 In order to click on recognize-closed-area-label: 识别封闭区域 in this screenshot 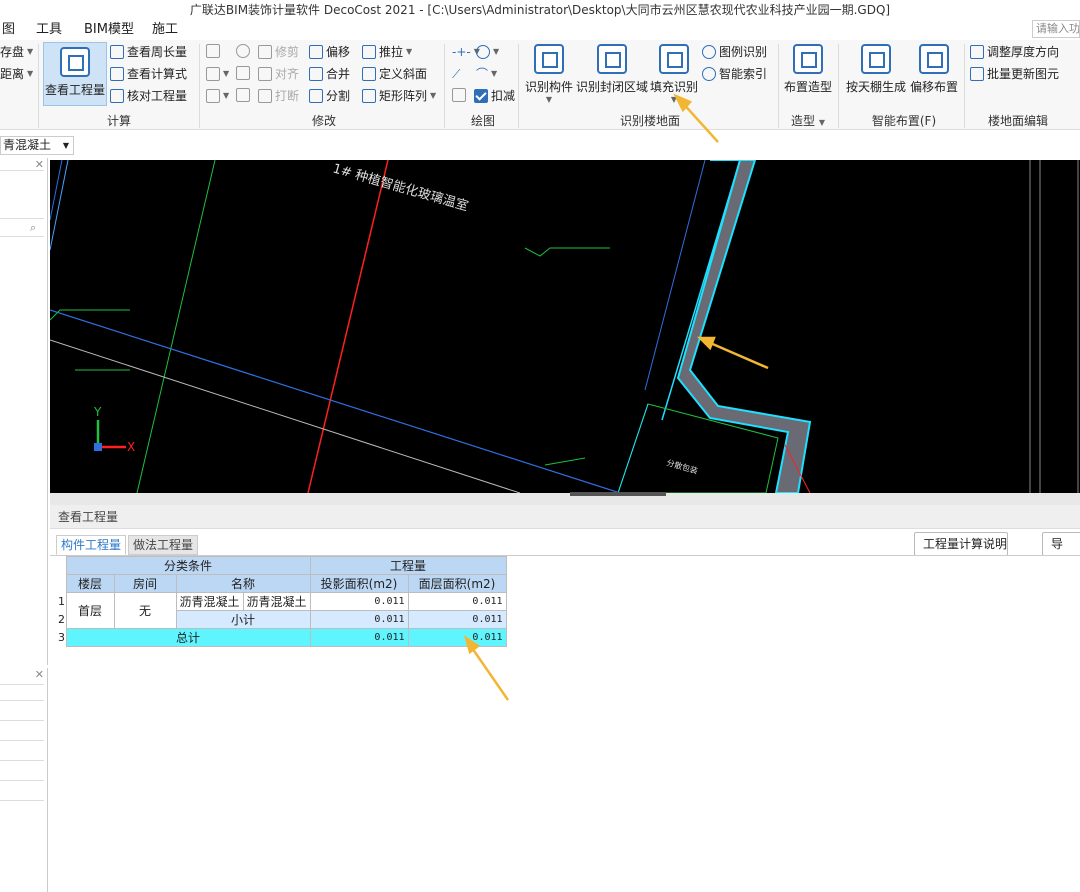, I will do `click(612, 87)`.